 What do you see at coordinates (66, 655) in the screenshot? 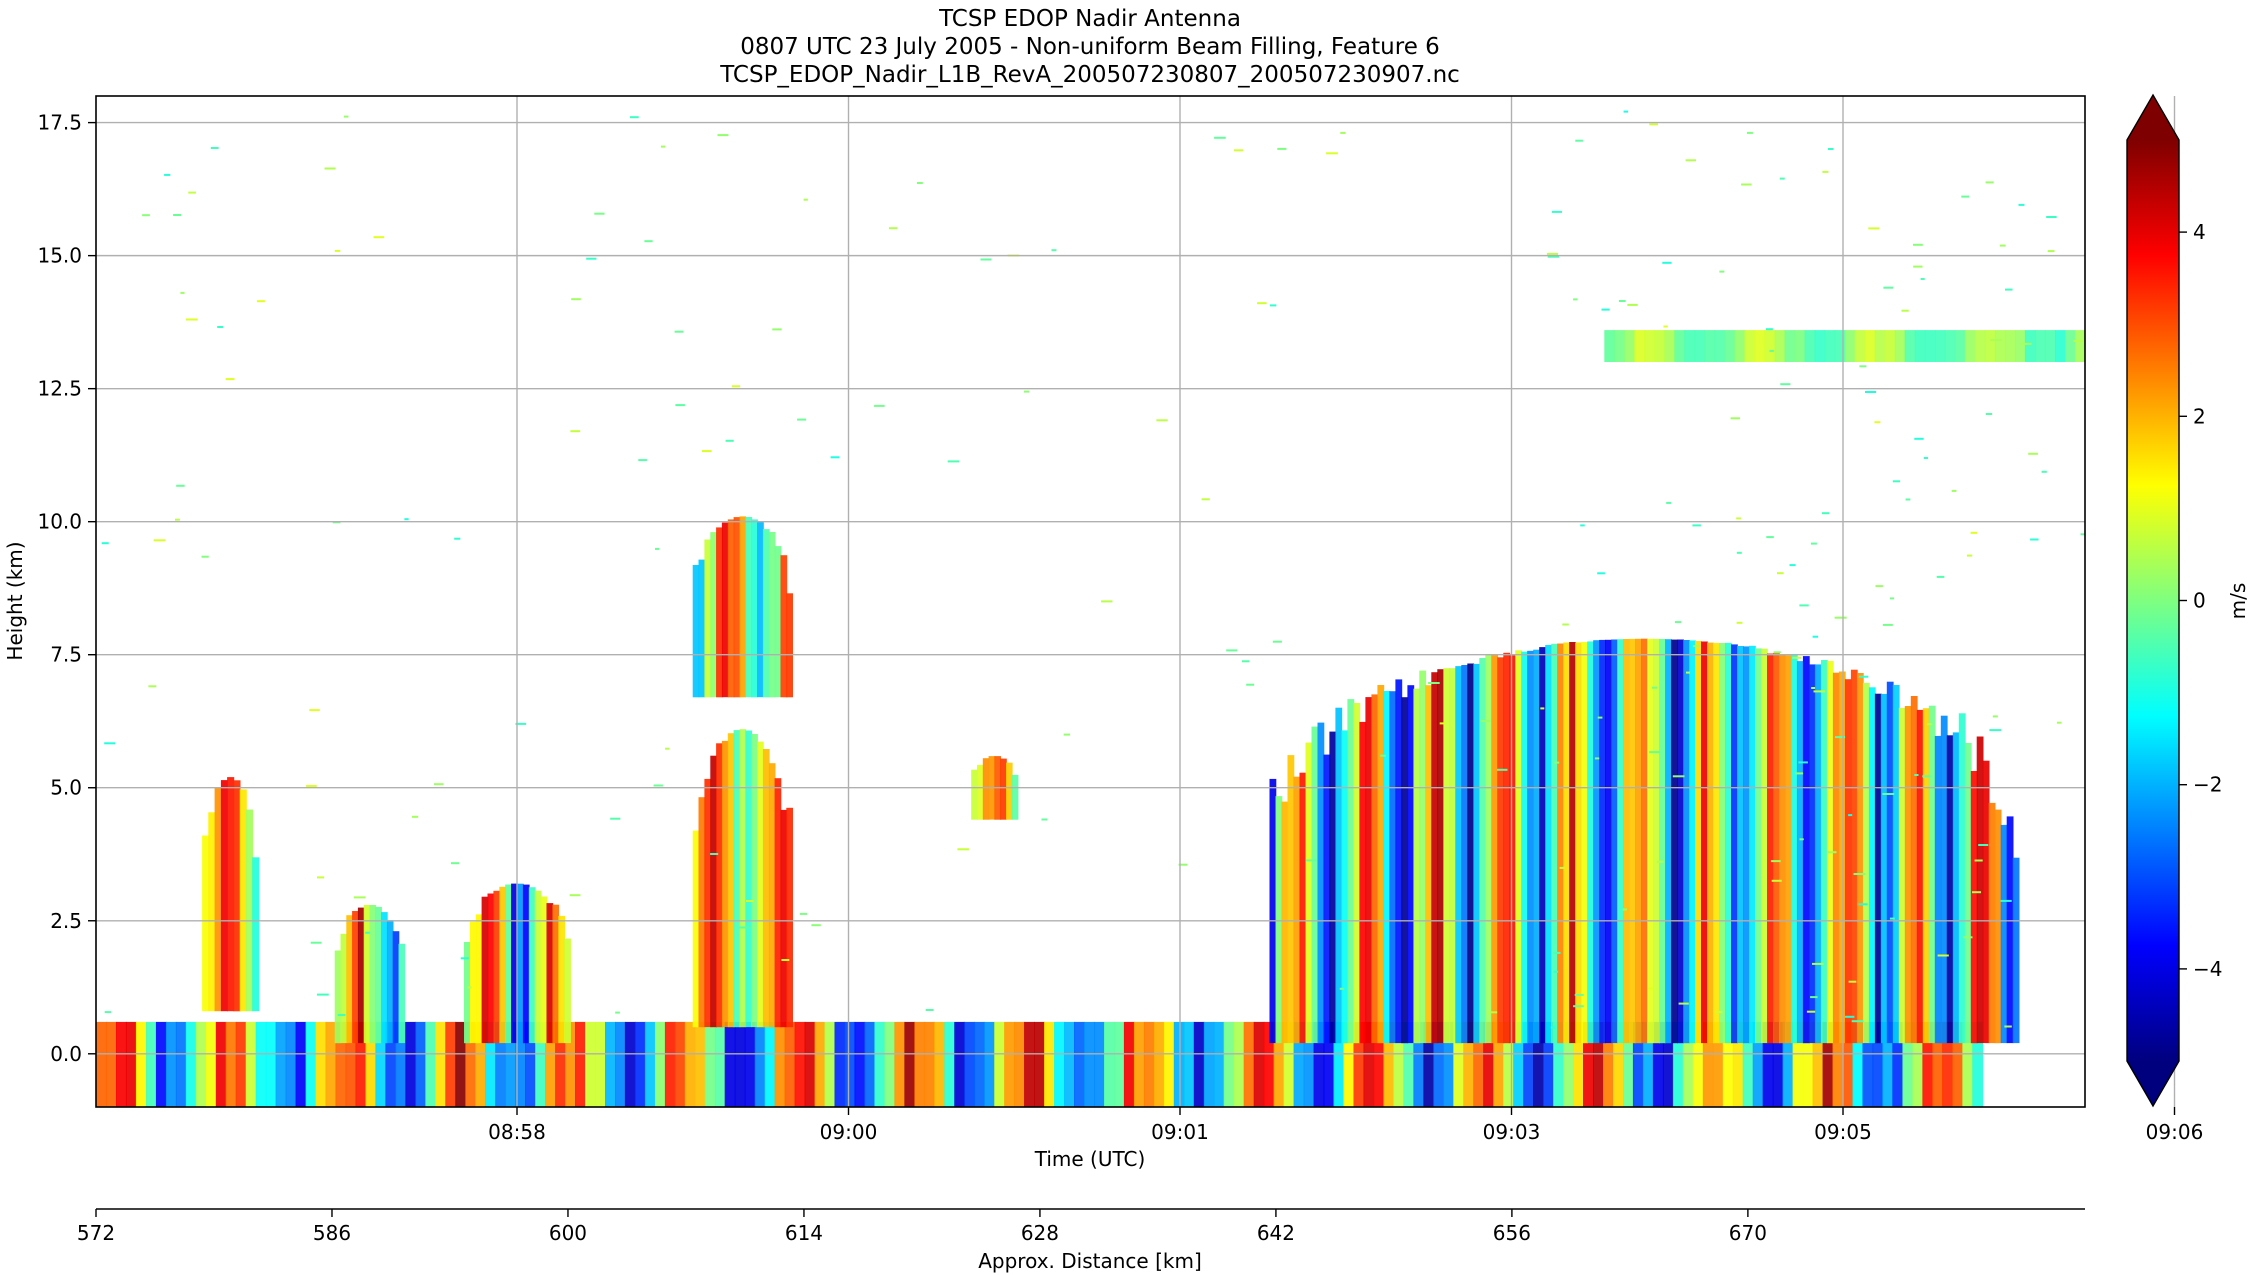
I see `y-tick-label: 7.5` at bounding box center [66, 655].